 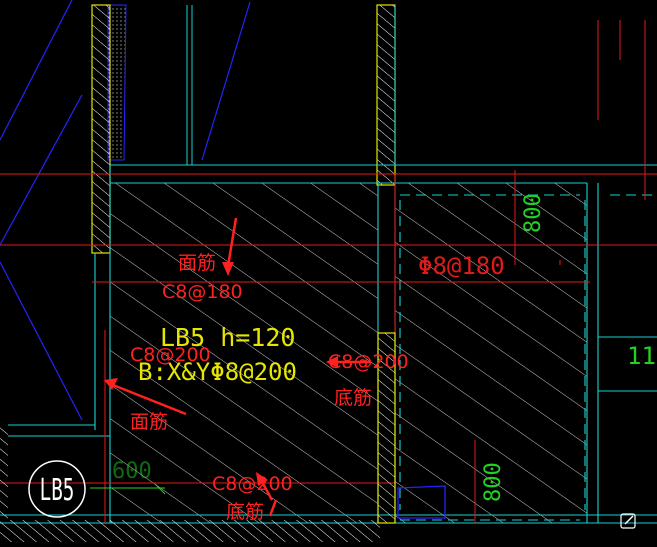 What do you see at coordinates (132, 471) in the screenshot?
I see `dim-600-label: 600` at bounding box center [132, 471].